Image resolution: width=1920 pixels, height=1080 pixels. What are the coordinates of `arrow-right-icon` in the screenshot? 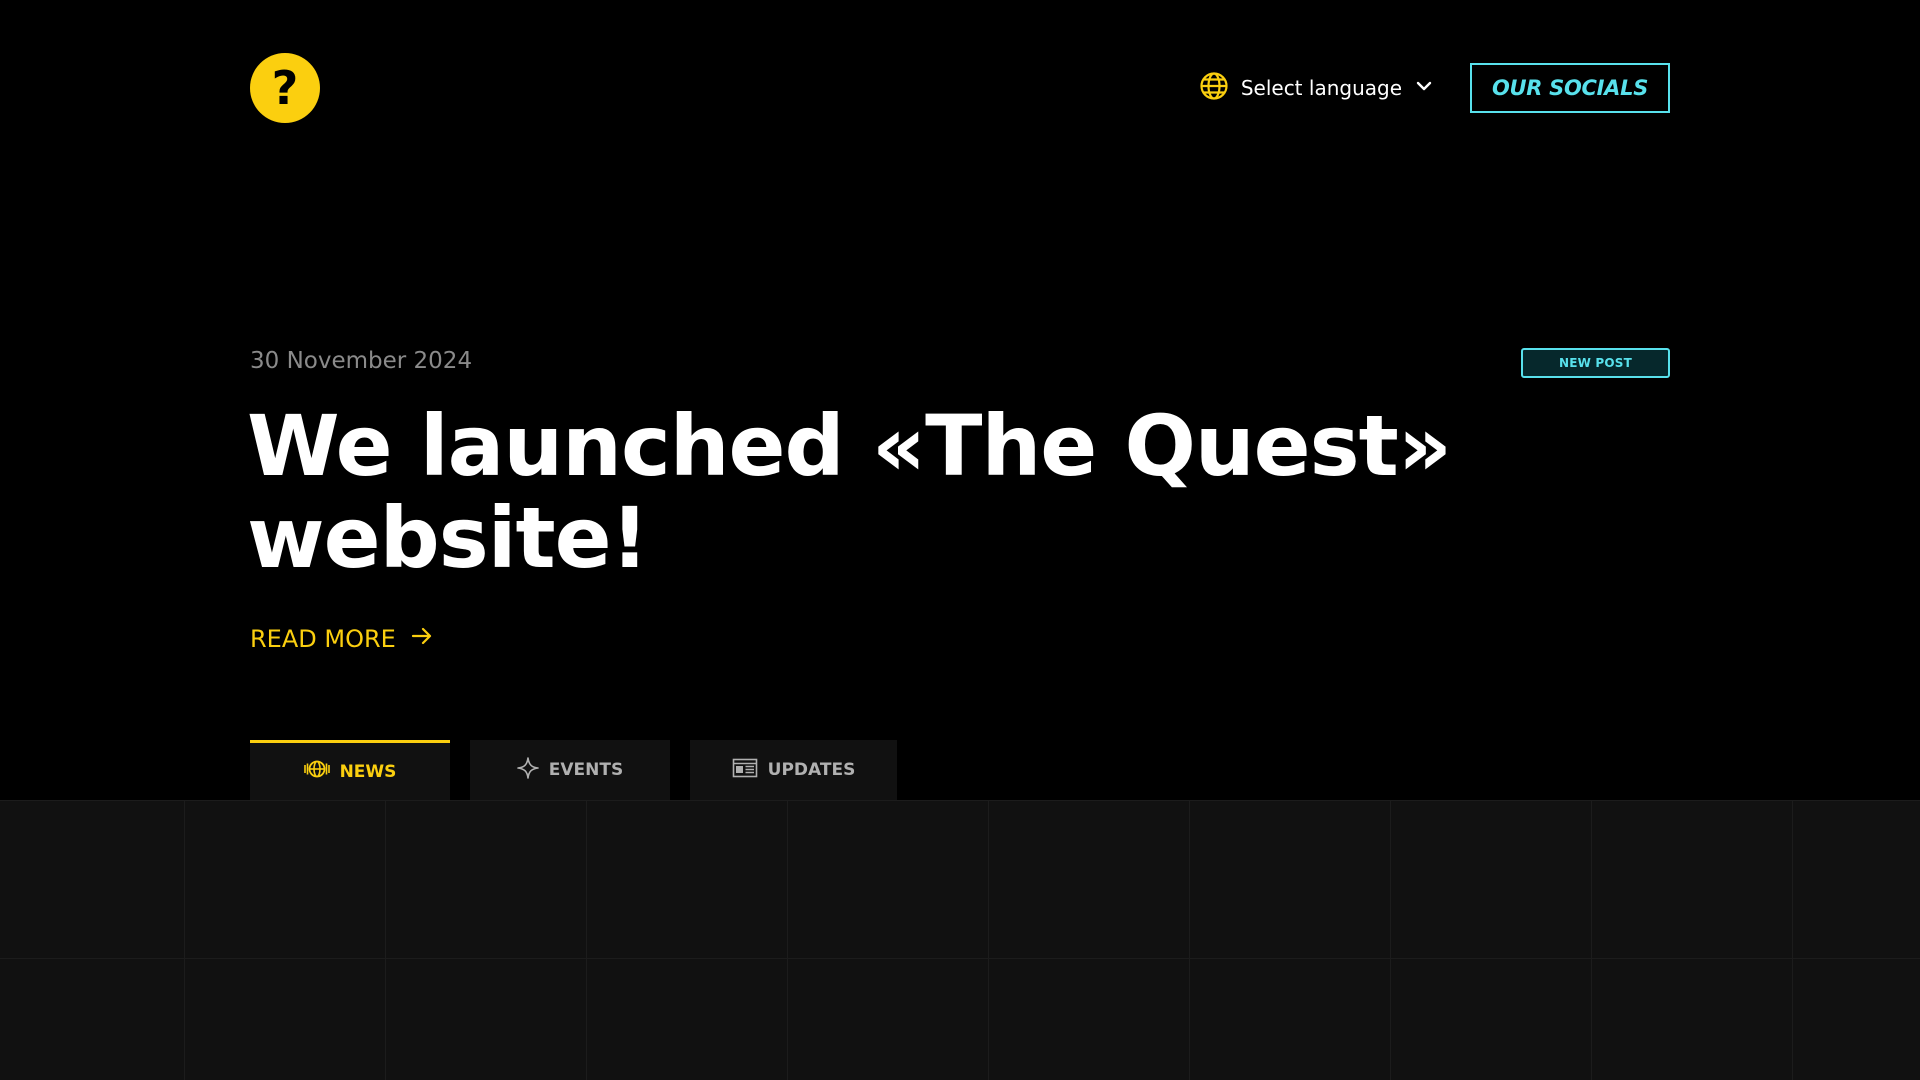 It's located at (422, 639).